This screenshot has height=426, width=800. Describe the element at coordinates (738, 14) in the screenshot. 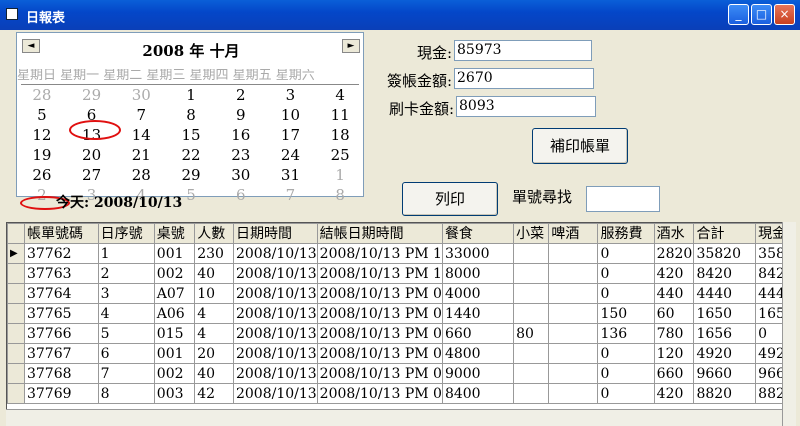

I see `minimize-button: _` at that location.